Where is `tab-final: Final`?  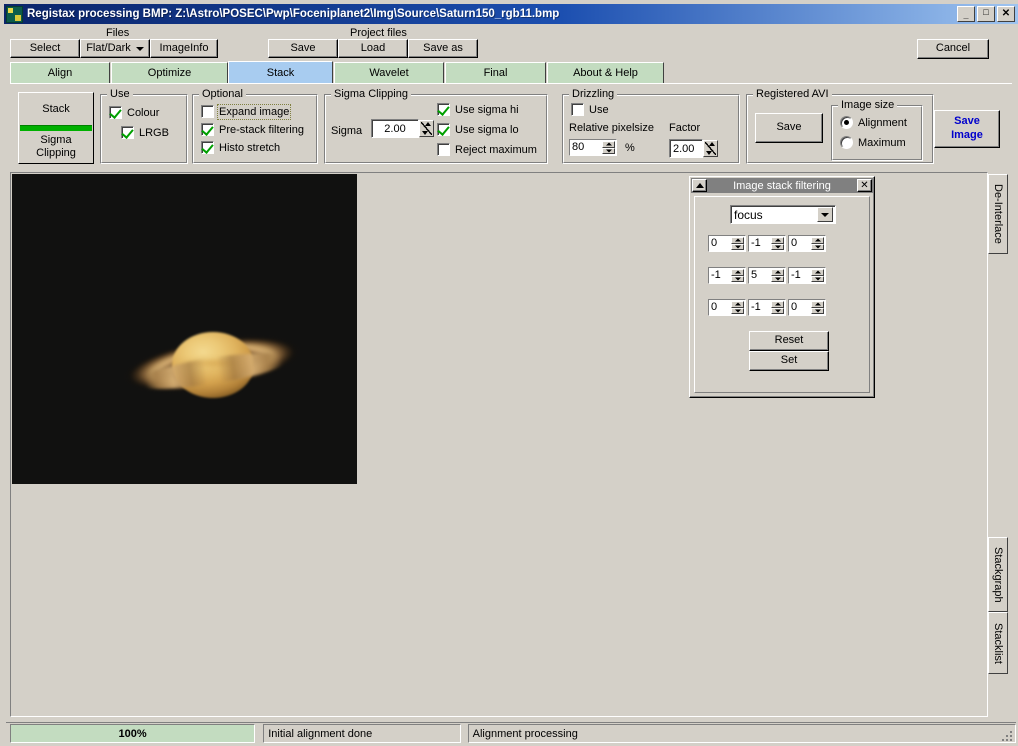 tab-final: Final is located at coordinates (495, 72).